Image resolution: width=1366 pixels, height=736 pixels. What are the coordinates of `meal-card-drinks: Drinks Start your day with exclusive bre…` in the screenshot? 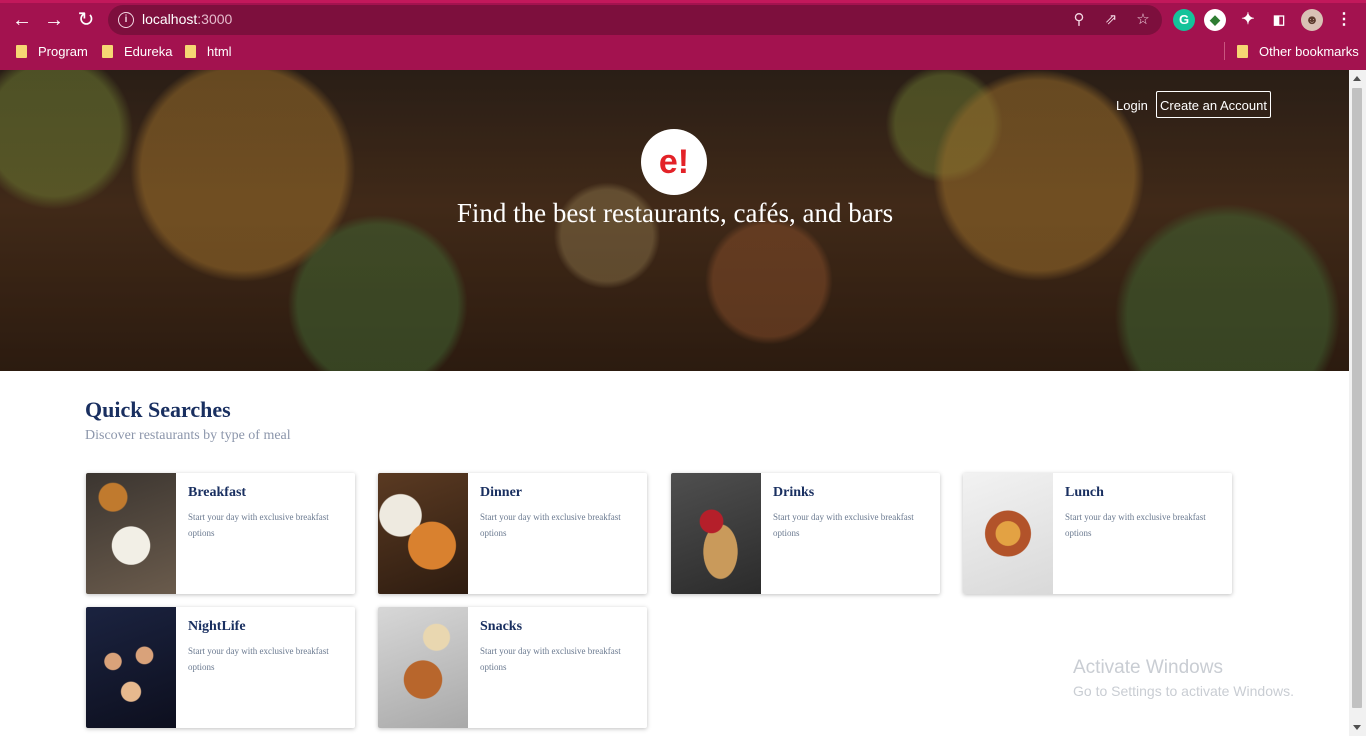 It's located at (805, 533).